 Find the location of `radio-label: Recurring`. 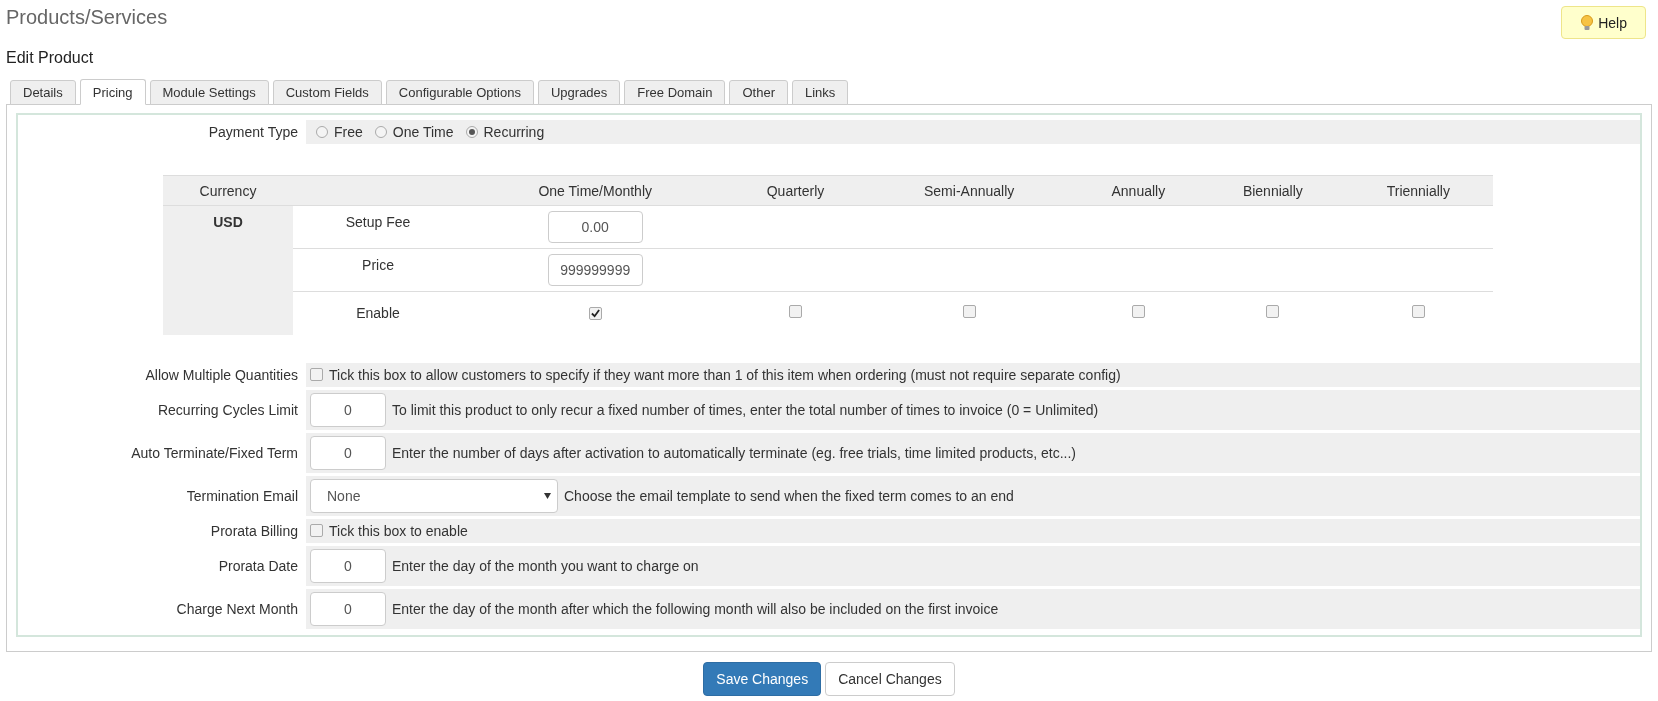

radio-label: Recurring is located at coordinates (514, 132).